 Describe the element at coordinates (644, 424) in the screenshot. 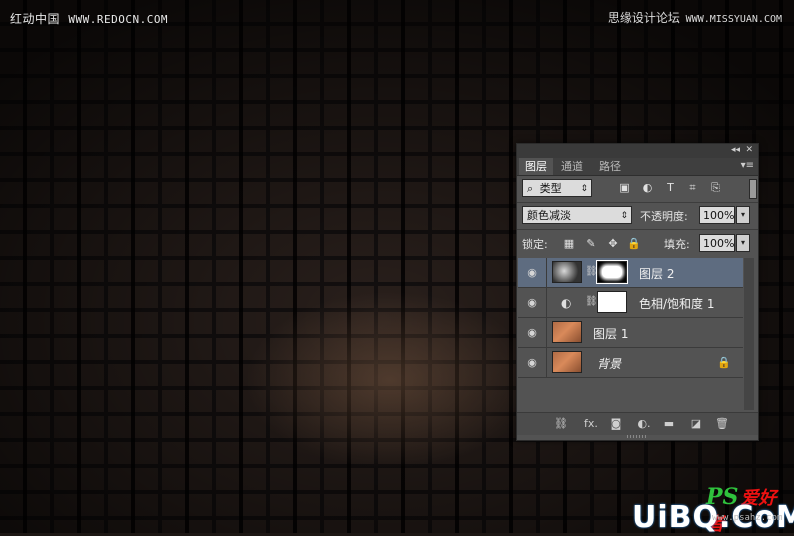

I see `adjustment-layer-icon: ◐.` at that location.